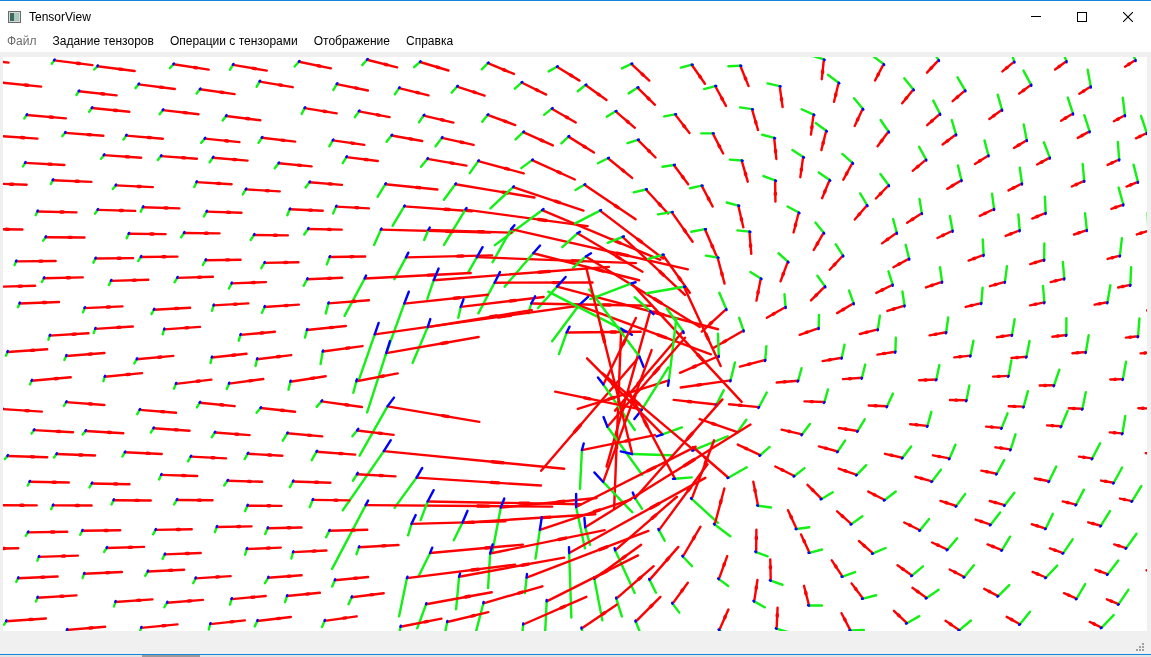  Describe the element at coordinates (1128, 16) in the screenshot. I see `close-icon` at that location.